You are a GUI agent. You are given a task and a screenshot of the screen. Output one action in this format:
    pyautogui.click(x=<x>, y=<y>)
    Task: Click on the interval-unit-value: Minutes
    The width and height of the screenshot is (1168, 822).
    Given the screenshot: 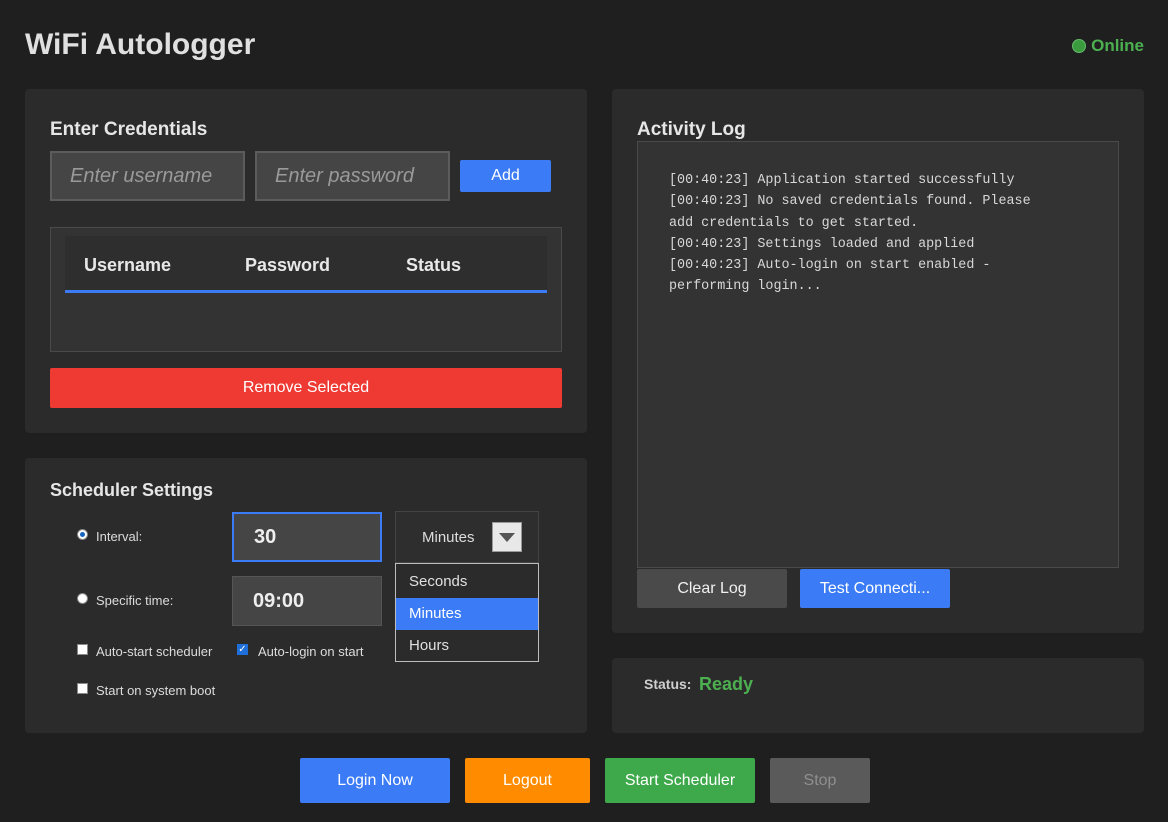 What is the action you would take?
    pyautogui.click(x=448, y=537)
    